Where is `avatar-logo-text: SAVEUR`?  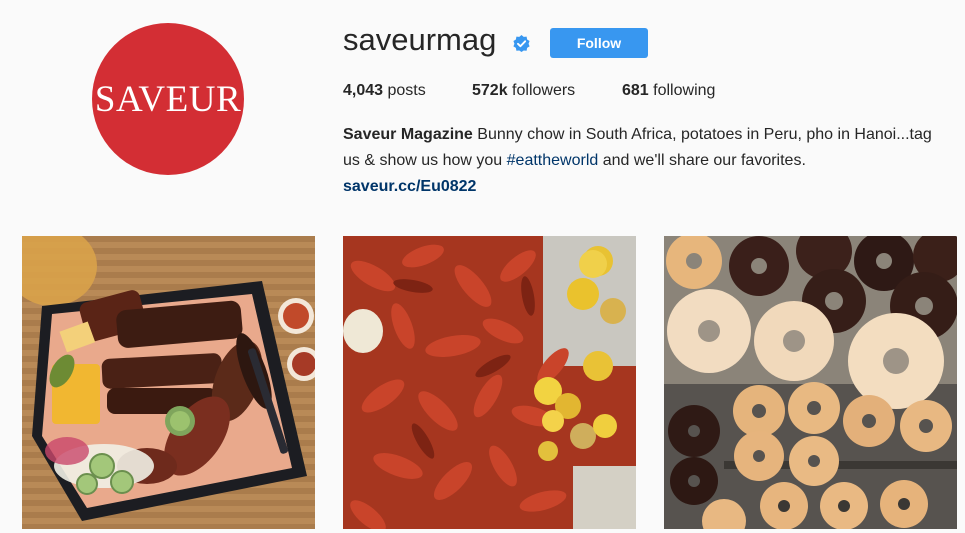
avatar-logo-text: SAVEUR is located at coordinates (168, 99).